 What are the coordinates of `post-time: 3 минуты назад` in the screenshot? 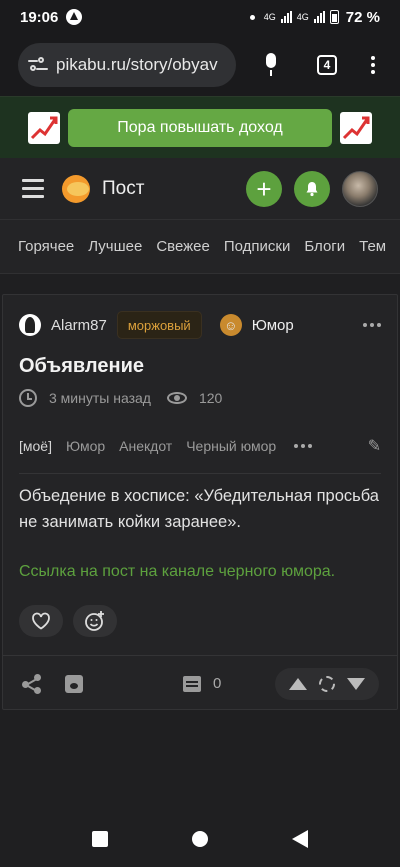 It's located at (100, 398).